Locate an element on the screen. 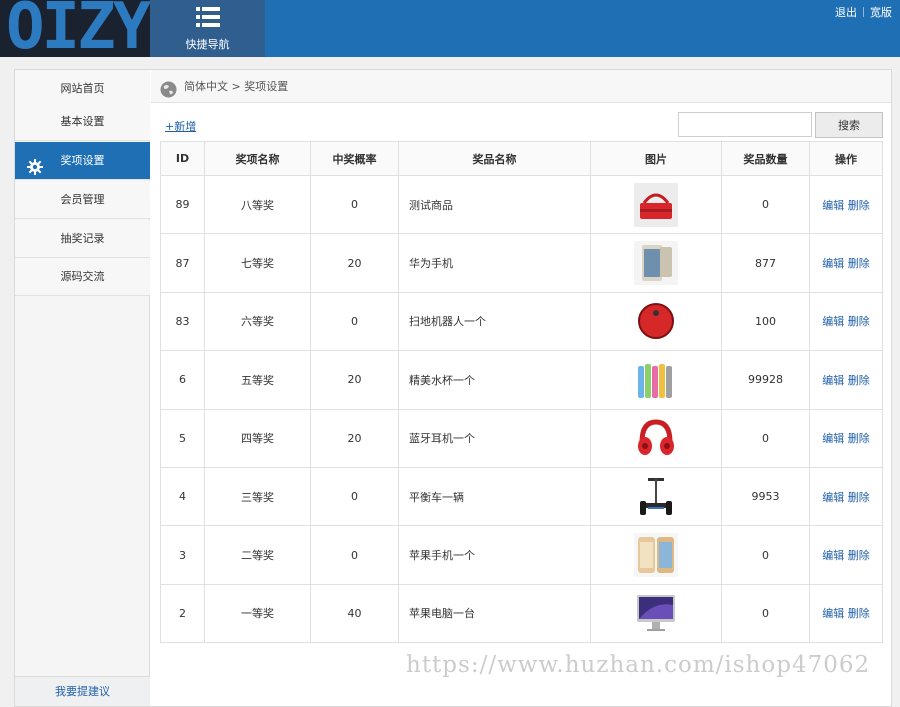 The width and height of the screenshot is (900, 707). sidebar-item-label: 基本设置 is located at coordinates (82, 121).